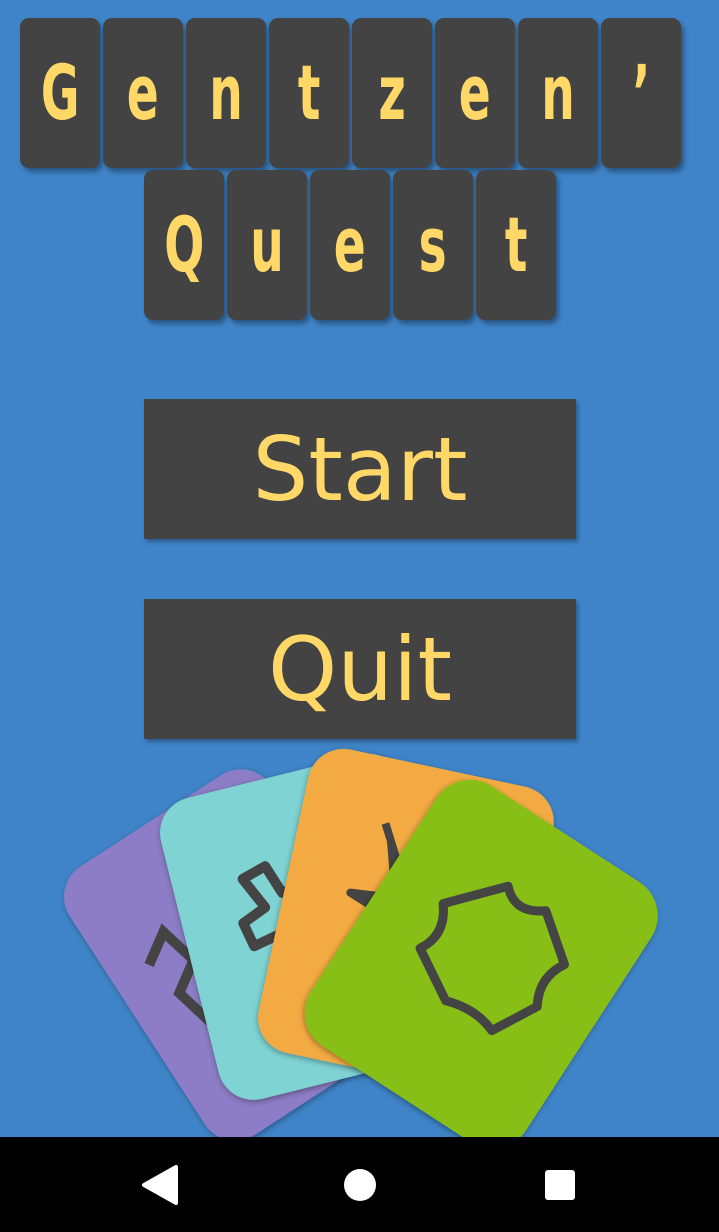 The width and height of the screenshot is (719, 1232). I want to click on title-letter-tile: u, so click(267, 245).